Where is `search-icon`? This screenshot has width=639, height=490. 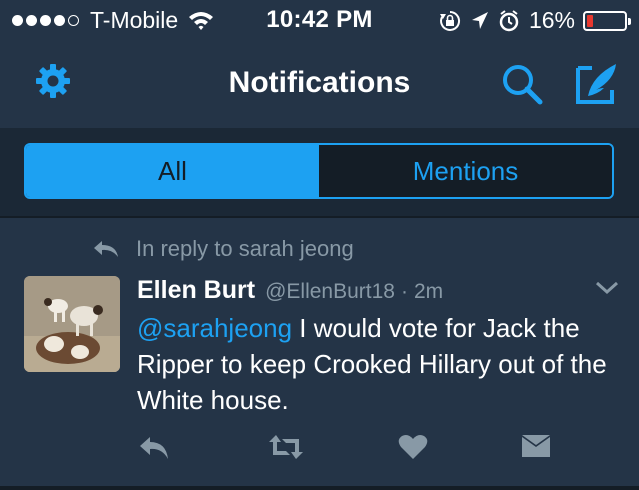 search-icon is located at coordinates (523, 85).